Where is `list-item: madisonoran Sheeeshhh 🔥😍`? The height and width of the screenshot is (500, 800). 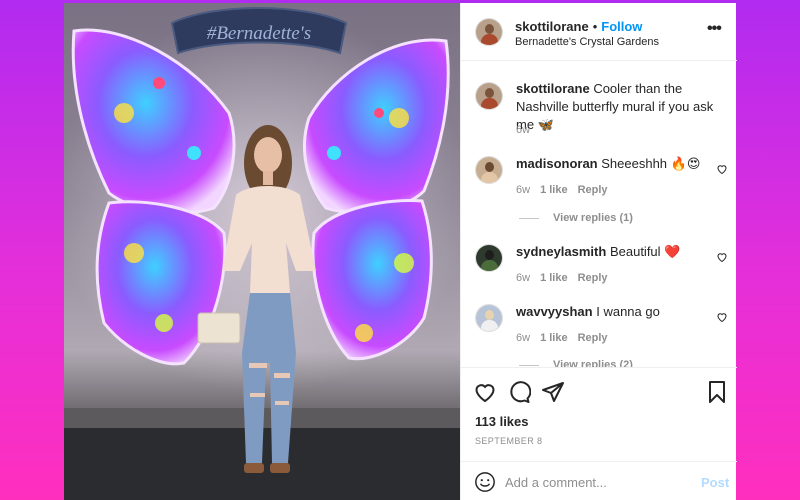 list-item: madisonoran Sheeeshhh 🔥😍 is located at coordinates (622, 164).